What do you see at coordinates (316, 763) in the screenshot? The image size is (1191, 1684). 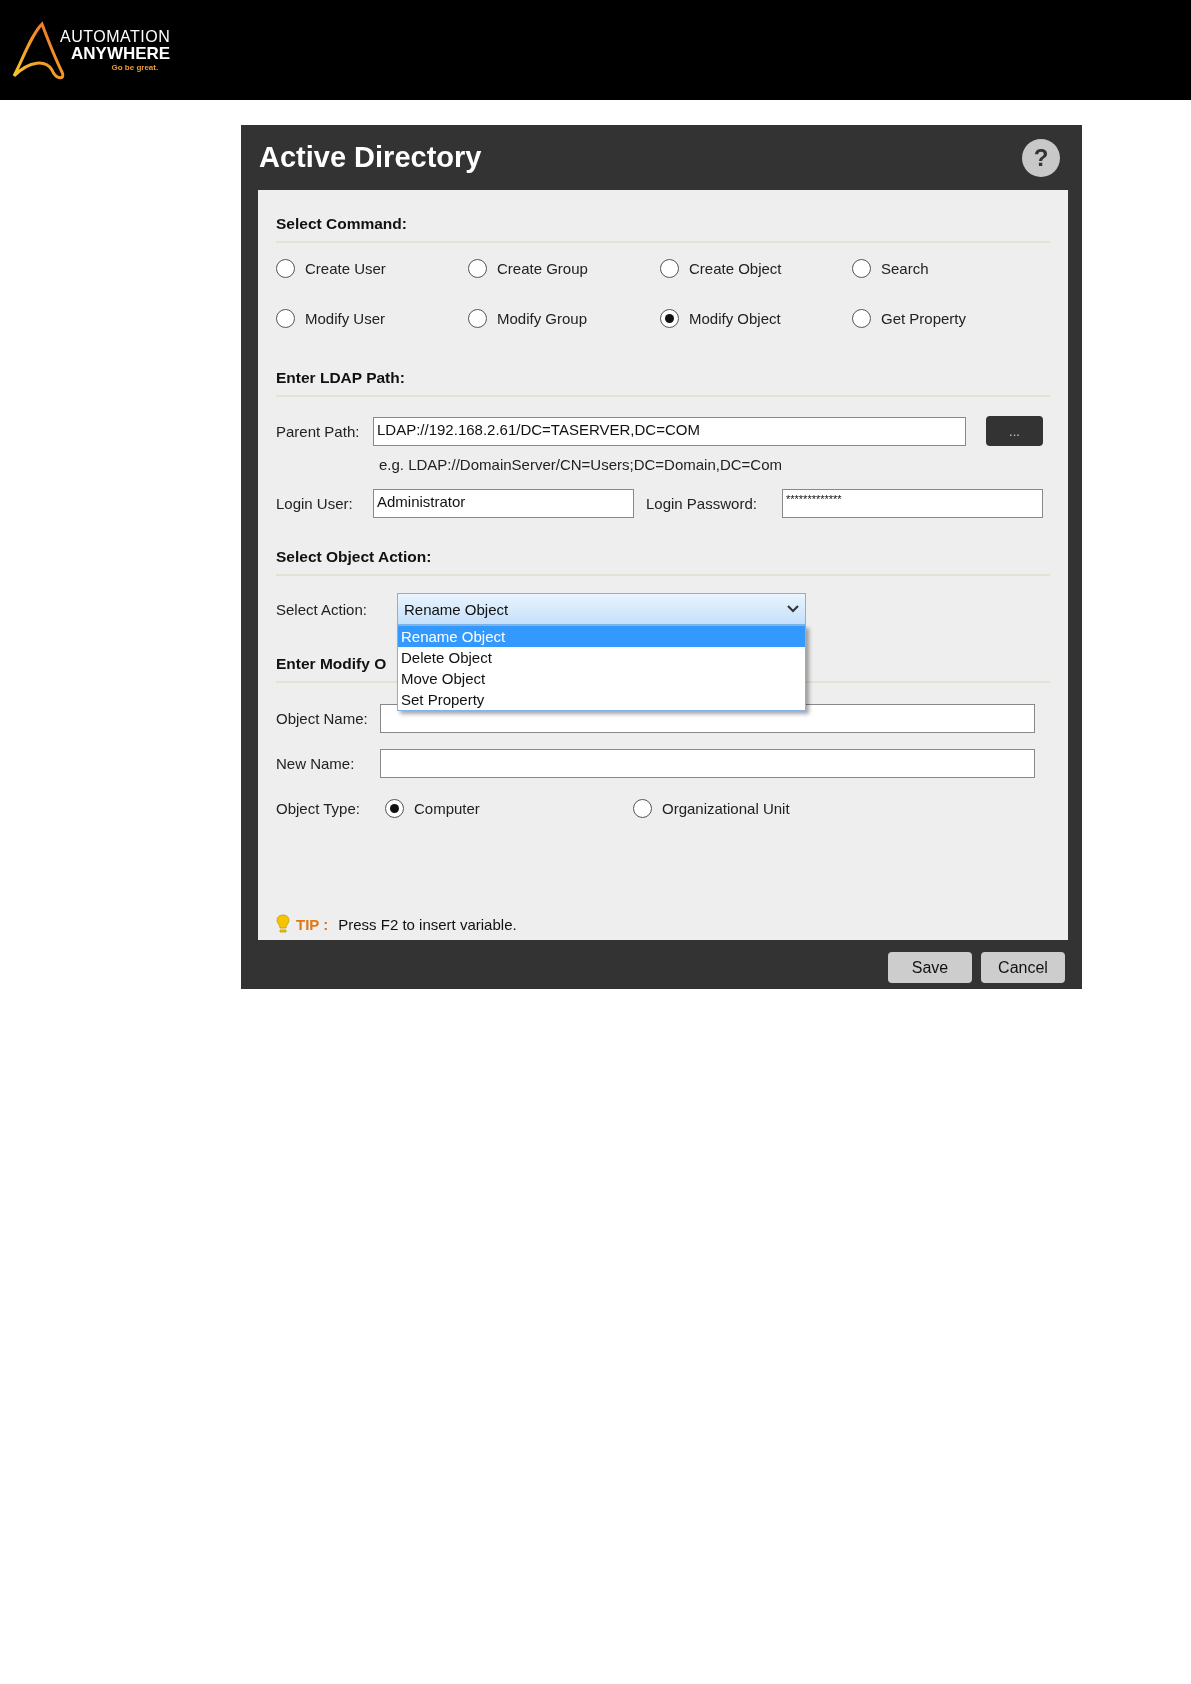 I see `field-label: New Name:` at bounding box center [316, 763].